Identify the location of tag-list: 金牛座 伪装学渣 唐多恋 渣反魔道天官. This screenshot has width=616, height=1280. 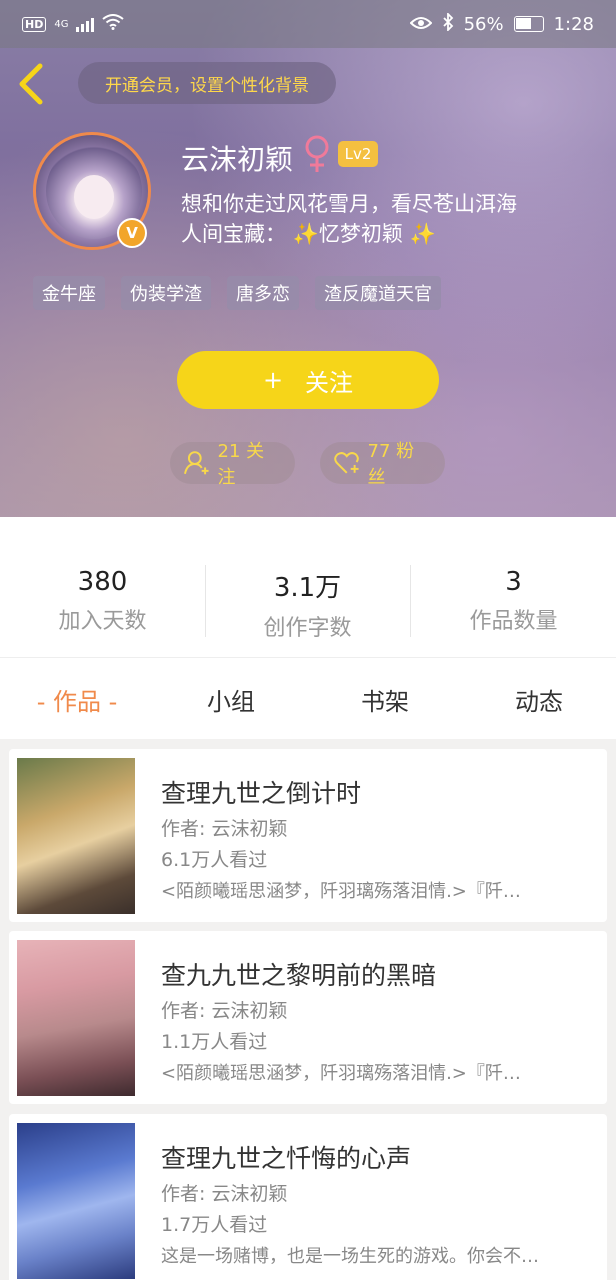
(237, 293).